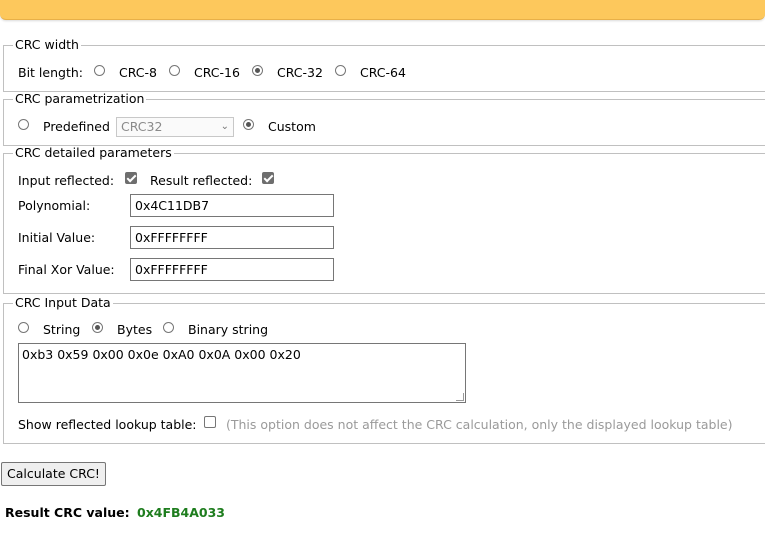  What do you see at coordinates (175, 127) in the screenshot?
I see `predefined-select: CRC32 ⌄` at bounding box center [175, 127].